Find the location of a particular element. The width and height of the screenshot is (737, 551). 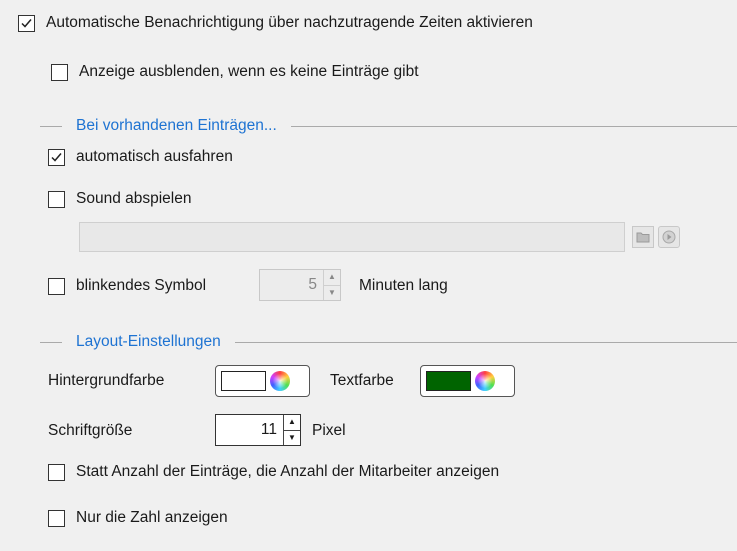

background-color-swatch is located at coordinates (243, 381).